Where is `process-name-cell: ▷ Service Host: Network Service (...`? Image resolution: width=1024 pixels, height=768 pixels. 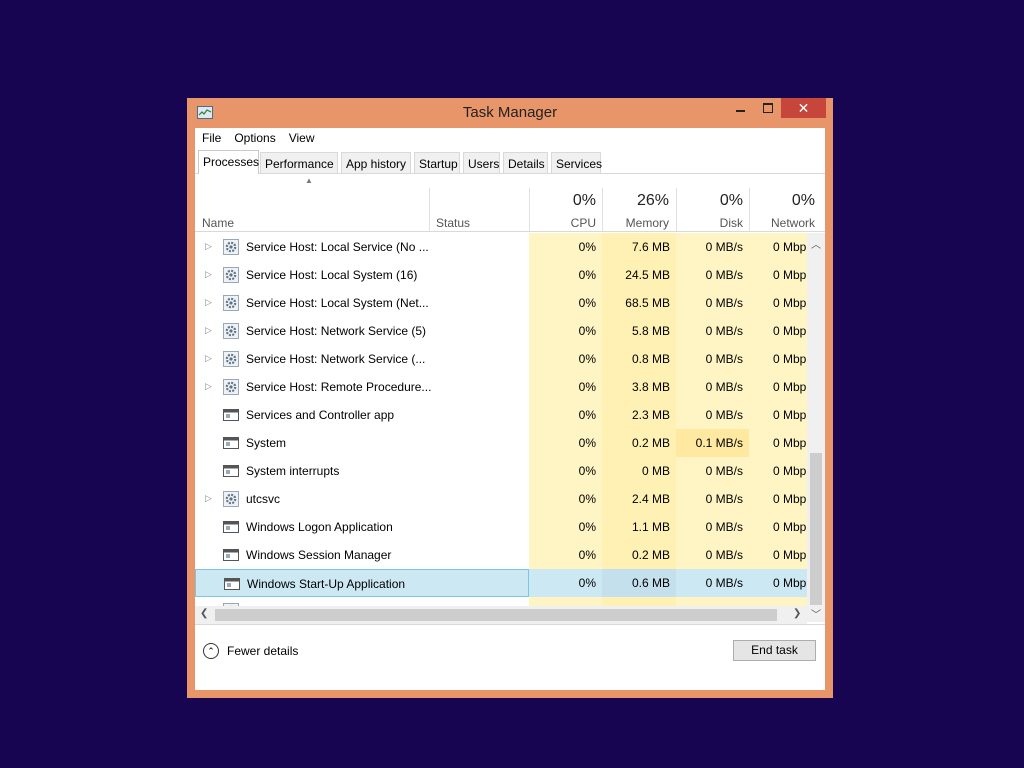
process-name-cell: ▷ Service Host: Network Service (... is located at coordinates (362, 359).